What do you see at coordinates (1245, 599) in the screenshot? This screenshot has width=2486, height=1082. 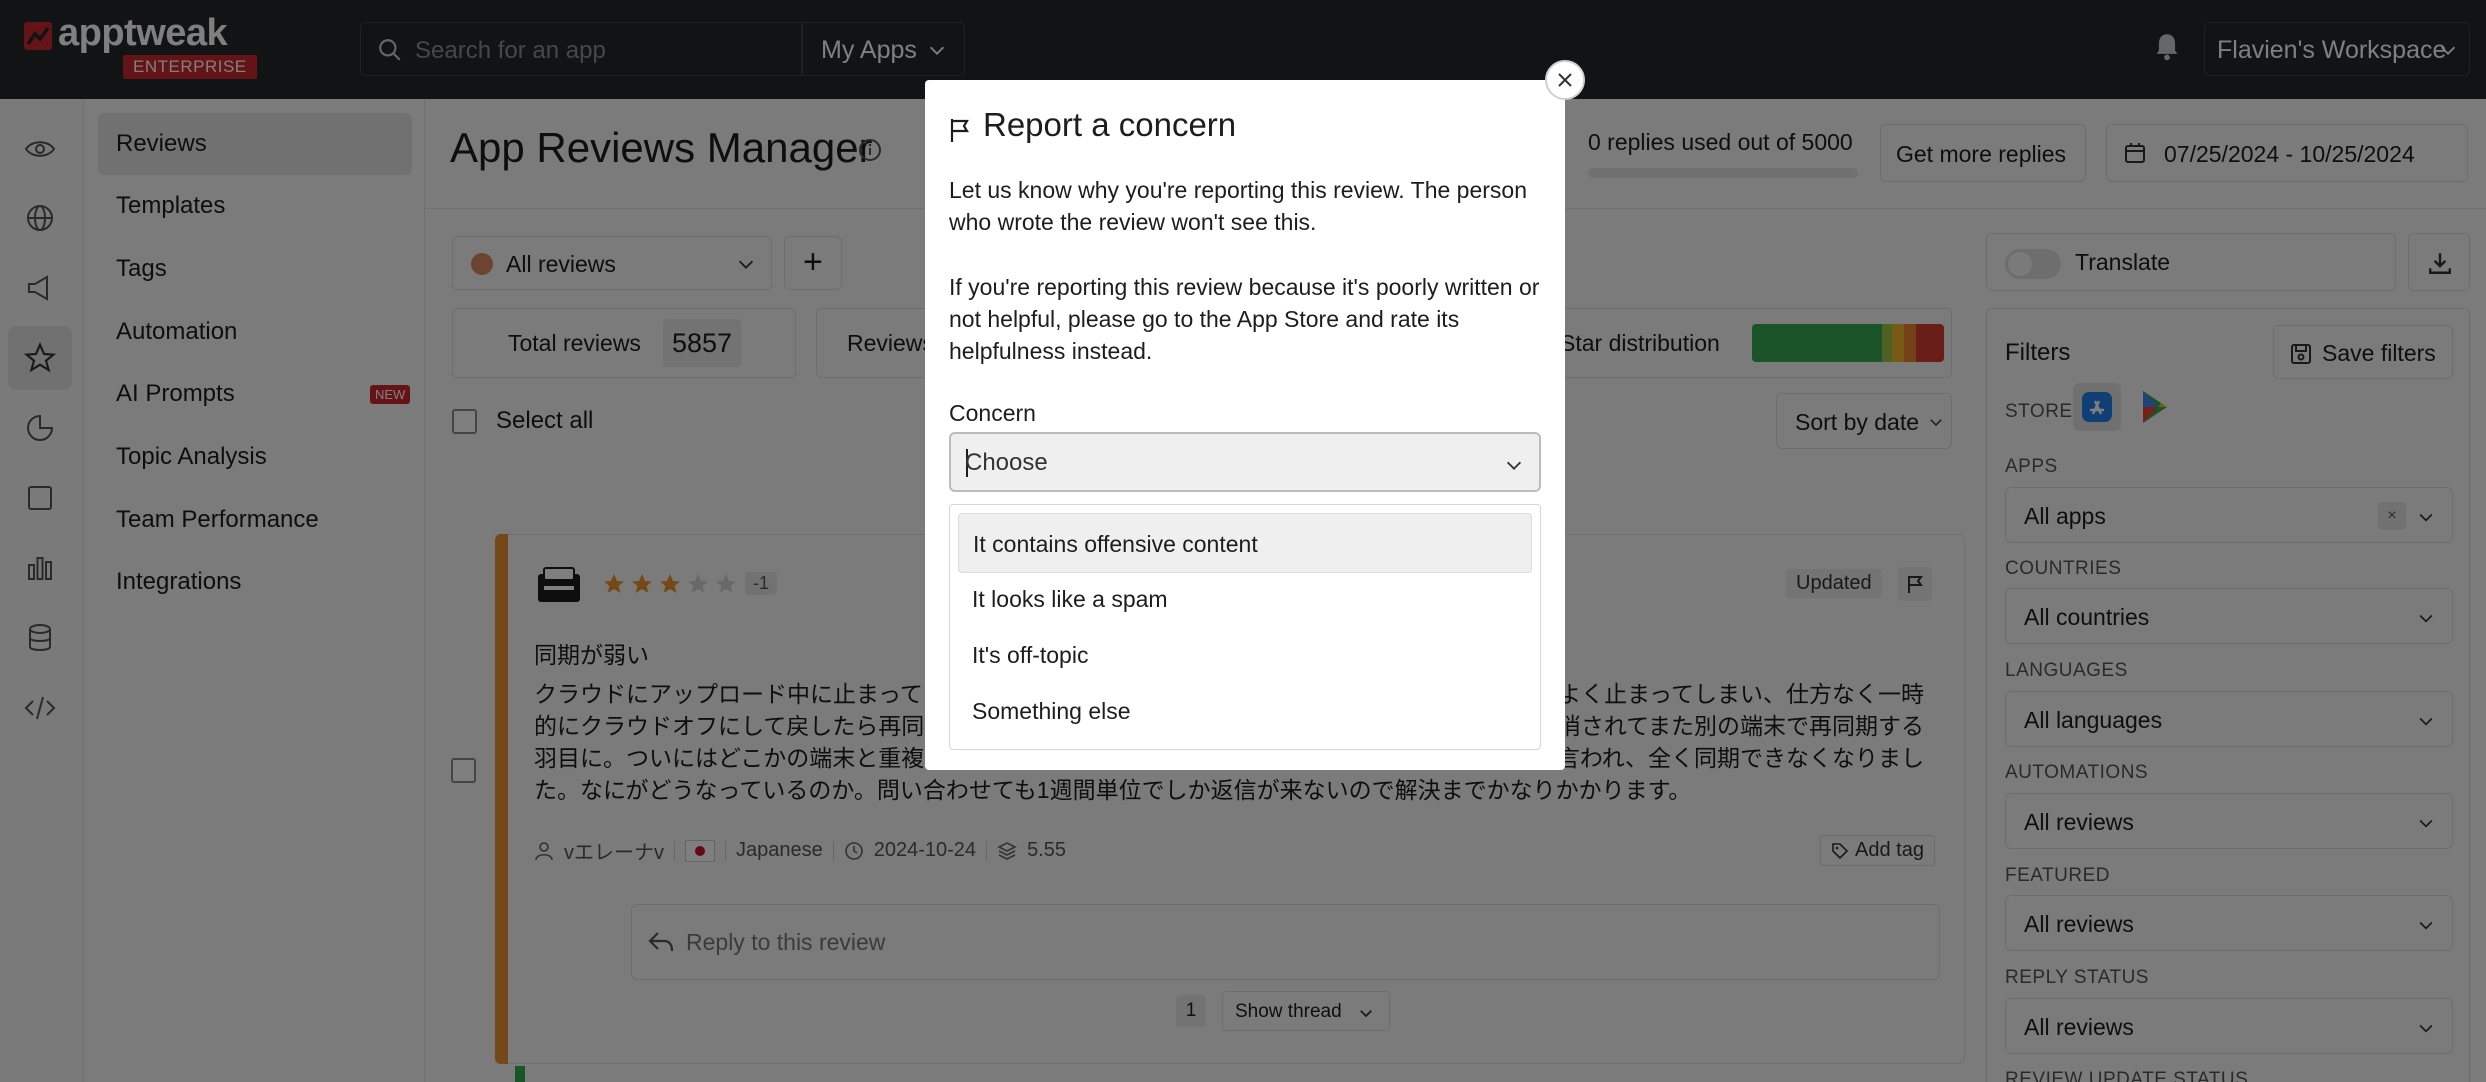 I see `concern-option-spam: It looks like a spam` at bounding box center [1245, 599].